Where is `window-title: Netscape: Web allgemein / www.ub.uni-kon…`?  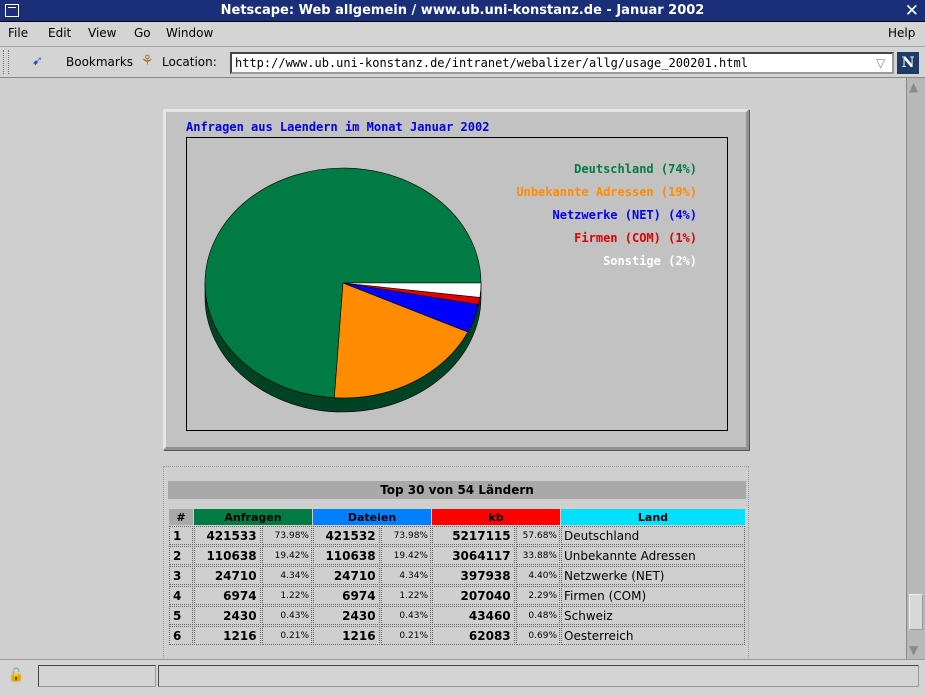 window-title: Netscape: Web allgemein / www.ub.uni-kon… is located at coordinates (462, 10).